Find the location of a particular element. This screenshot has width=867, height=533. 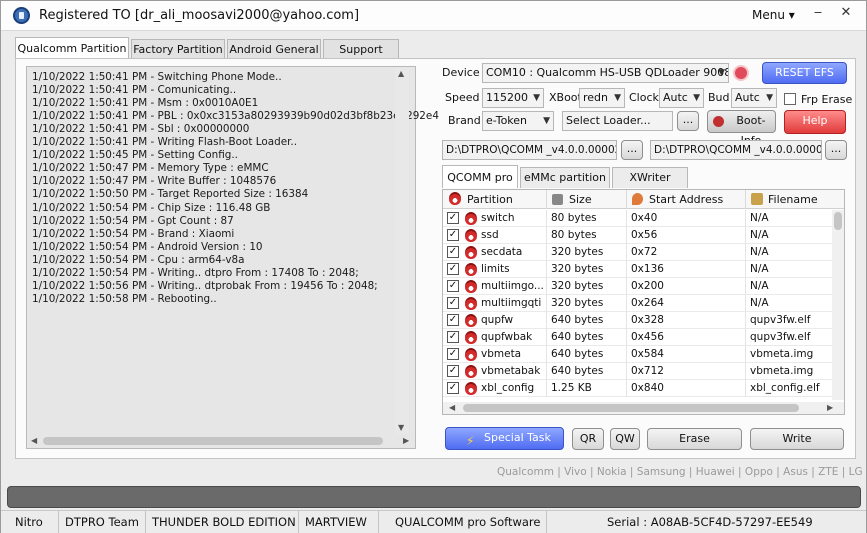

table-row: ✓ qupfwbak 640 bytes 0x456 qupv3fw.elf is located at coordinates (638, 337).